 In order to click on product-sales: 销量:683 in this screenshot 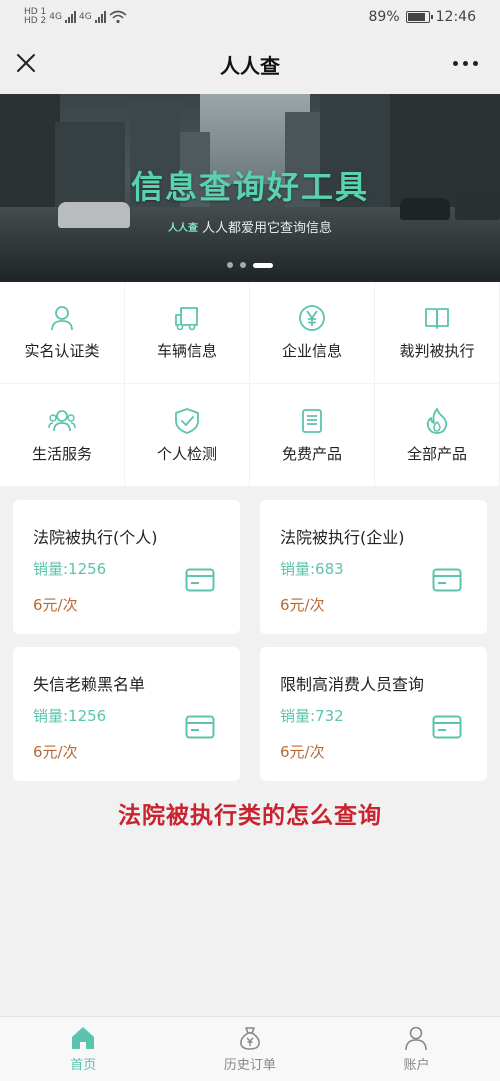, I will do `click(312, 569)`.